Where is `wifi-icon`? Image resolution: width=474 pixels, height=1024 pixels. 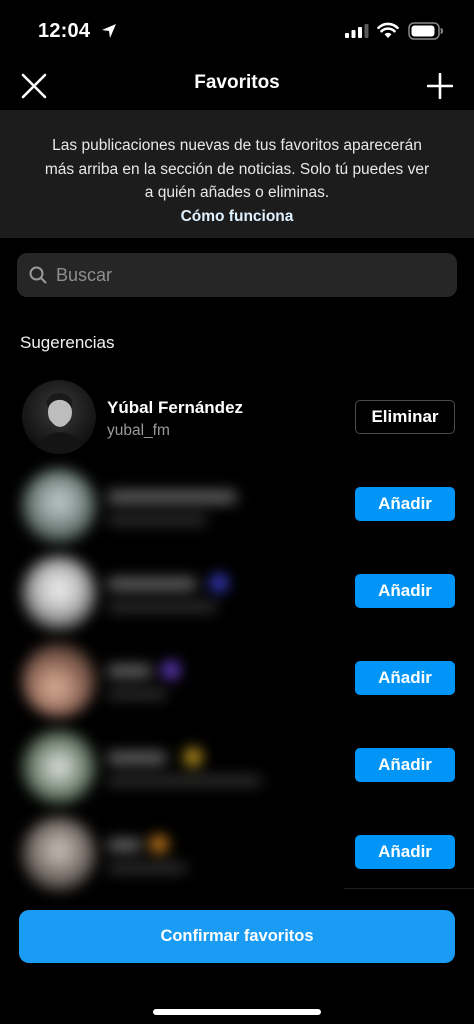
wifi-icon is located at coordinates (388, 30).